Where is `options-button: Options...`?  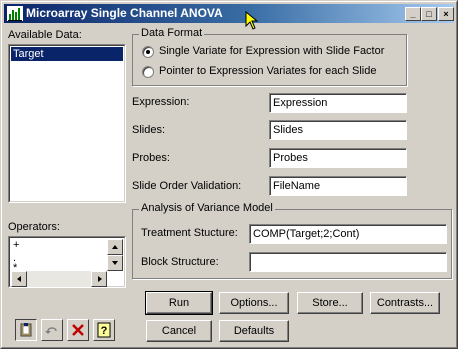 options-button: Options... is located at coordinates (254, 303).